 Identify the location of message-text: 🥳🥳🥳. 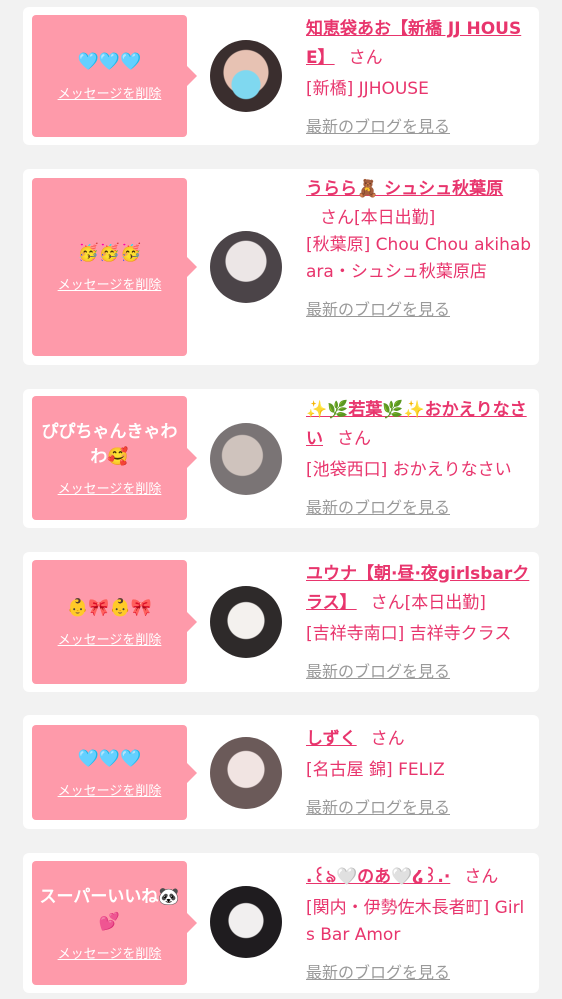
(109, 253).